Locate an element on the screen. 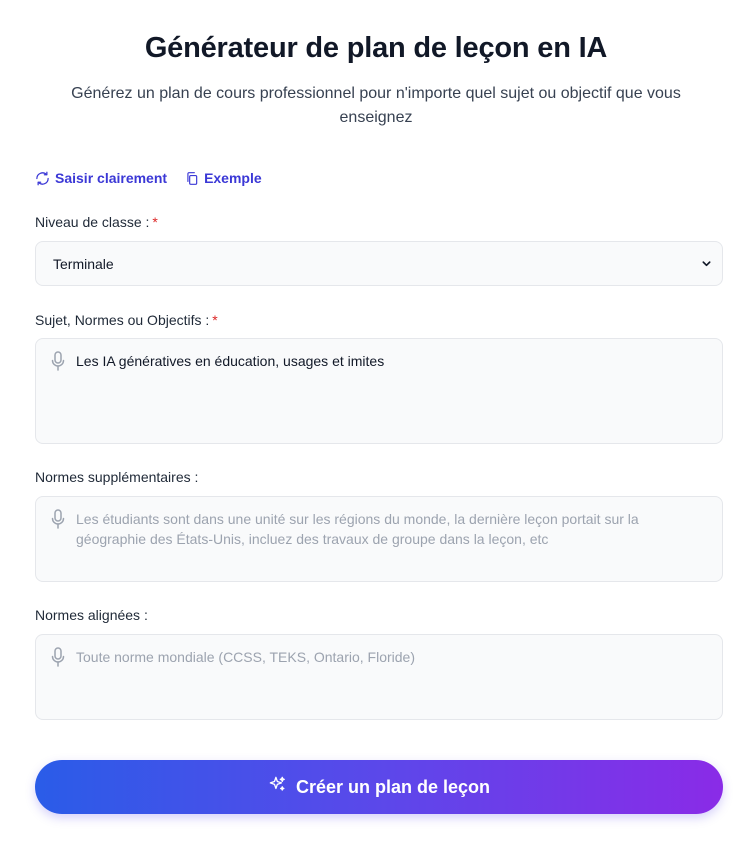 The image size is (752, 851). grade-select: Terminale is located at coordinates (379, 263).